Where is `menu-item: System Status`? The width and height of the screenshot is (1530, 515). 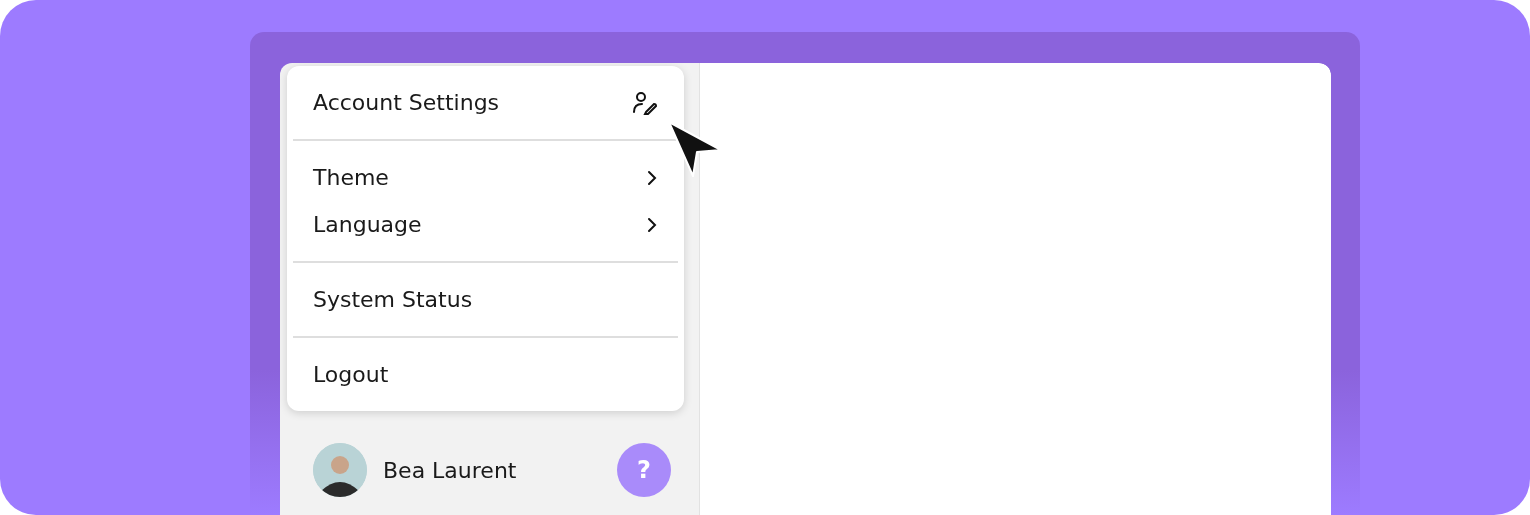
menu-item: System Status is located at coordinates (485, 299).